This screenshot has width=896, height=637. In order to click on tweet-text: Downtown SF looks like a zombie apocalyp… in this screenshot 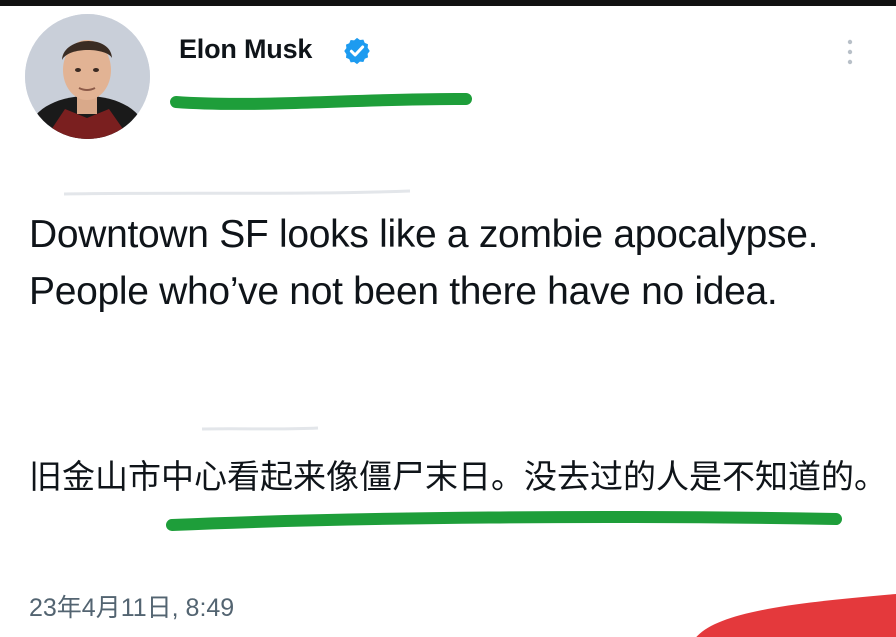, I will do `click(424, 263)`.